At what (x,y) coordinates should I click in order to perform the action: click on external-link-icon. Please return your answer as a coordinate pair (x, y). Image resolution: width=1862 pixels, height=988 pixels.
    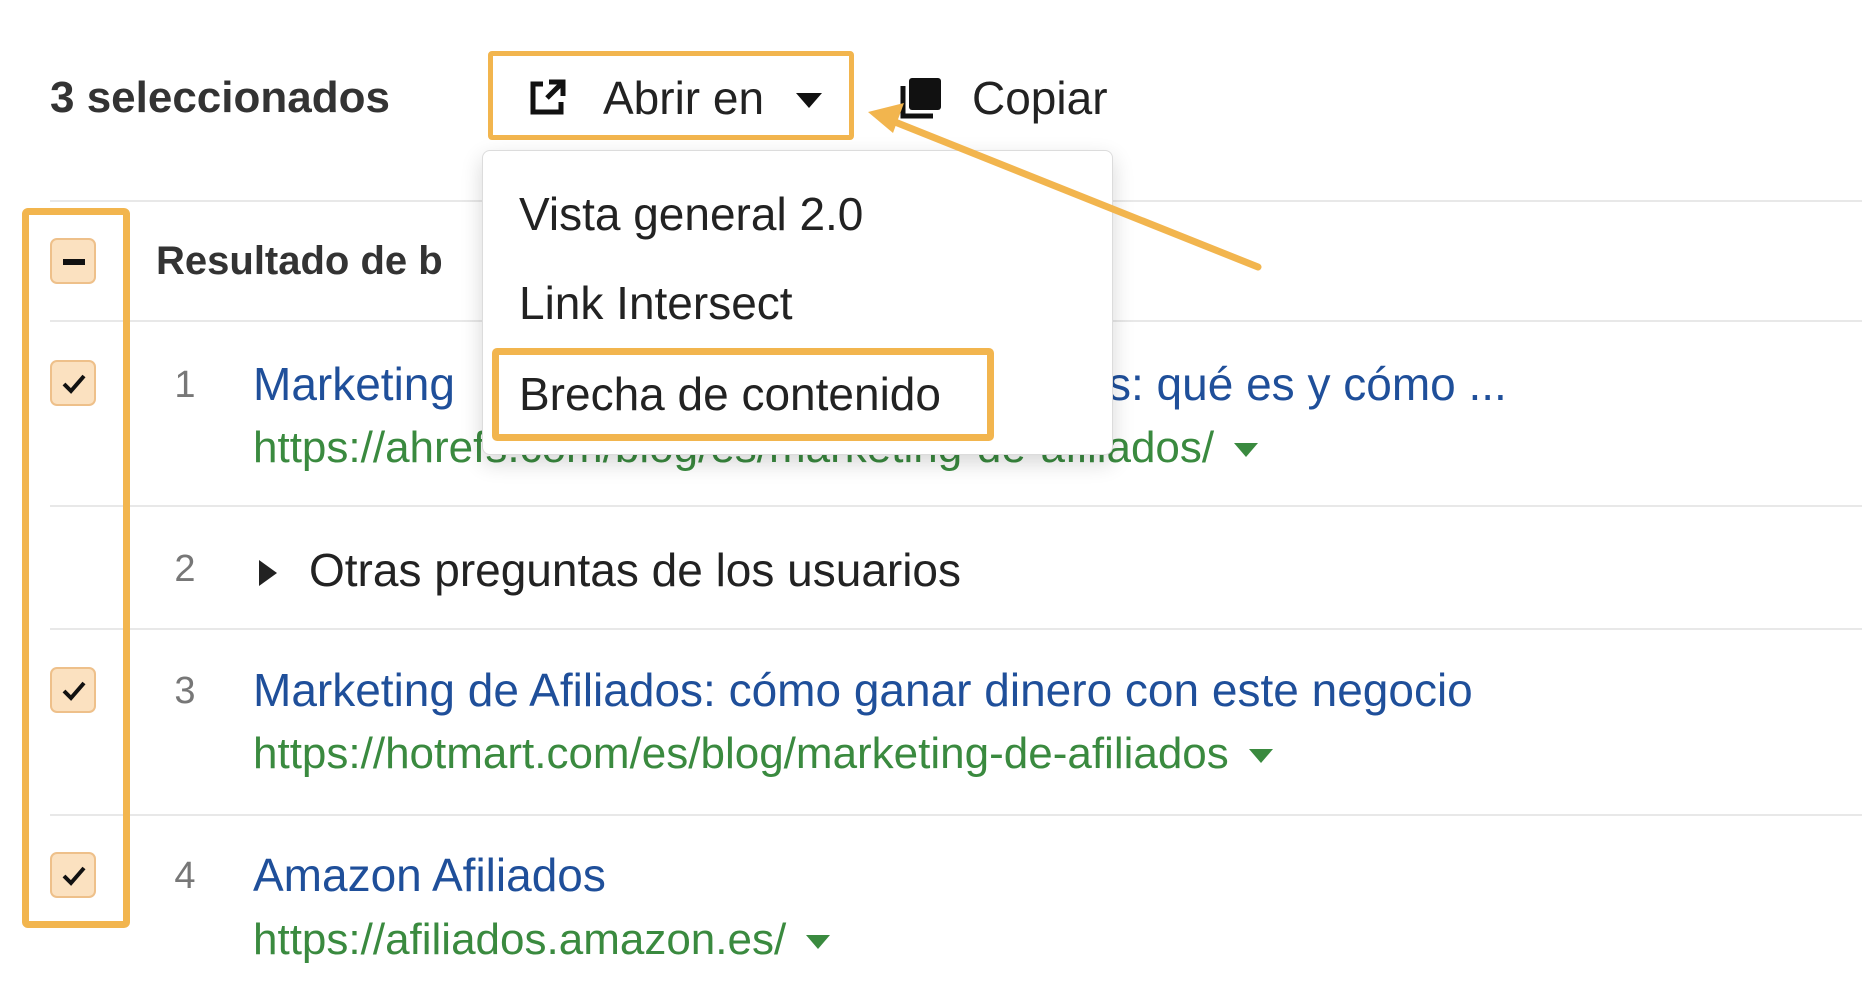
    Looking at the image, I should click on (548, 97).